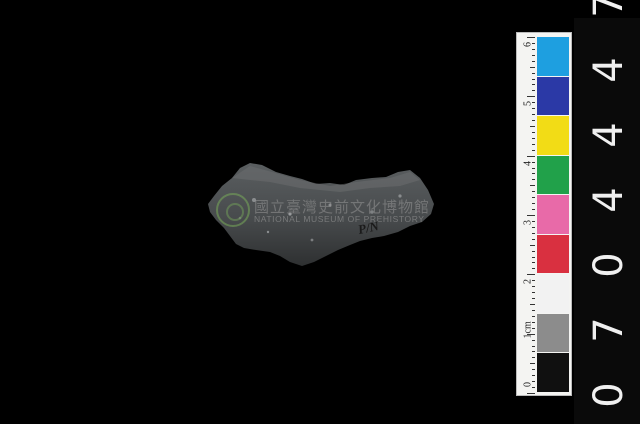  What do you see at coordinates (339, 219) in the screenshot?
I see `watermark-english: NATIONAL MUSEUM OF PREHISTORY` at bounding box center [339, 219].